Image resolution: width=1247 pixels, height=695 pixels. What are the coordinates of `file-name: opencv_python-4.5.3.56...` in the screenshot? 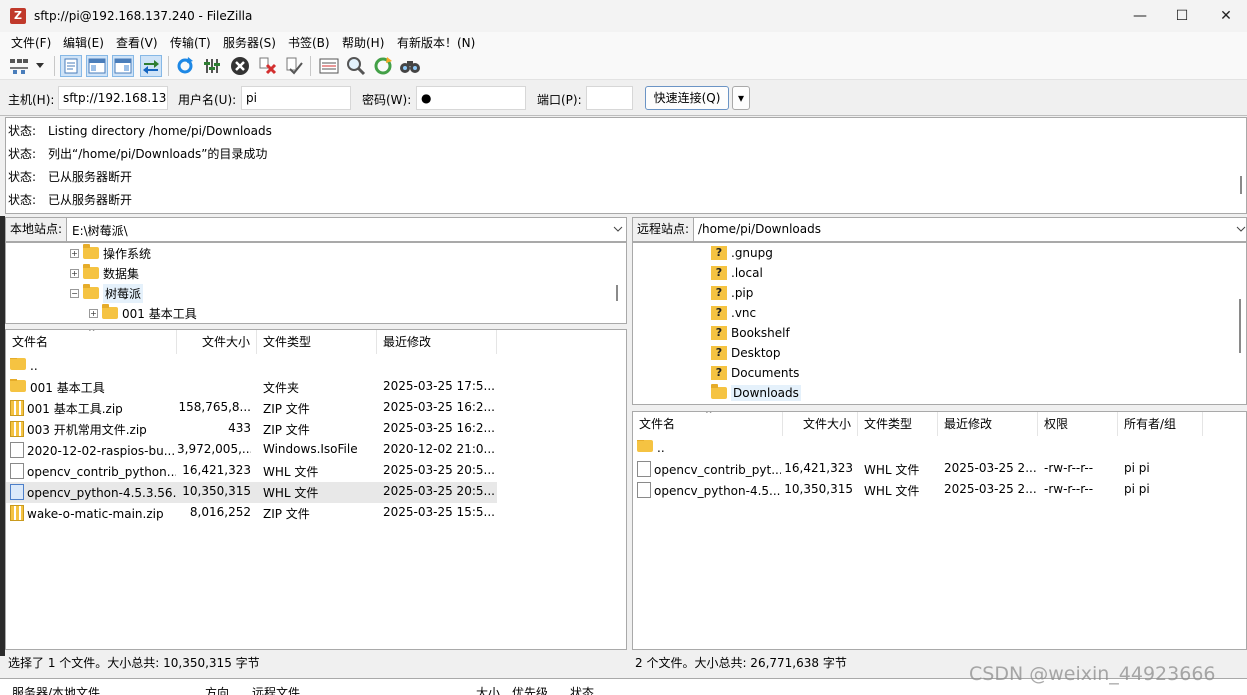 It's located at (101, 493).